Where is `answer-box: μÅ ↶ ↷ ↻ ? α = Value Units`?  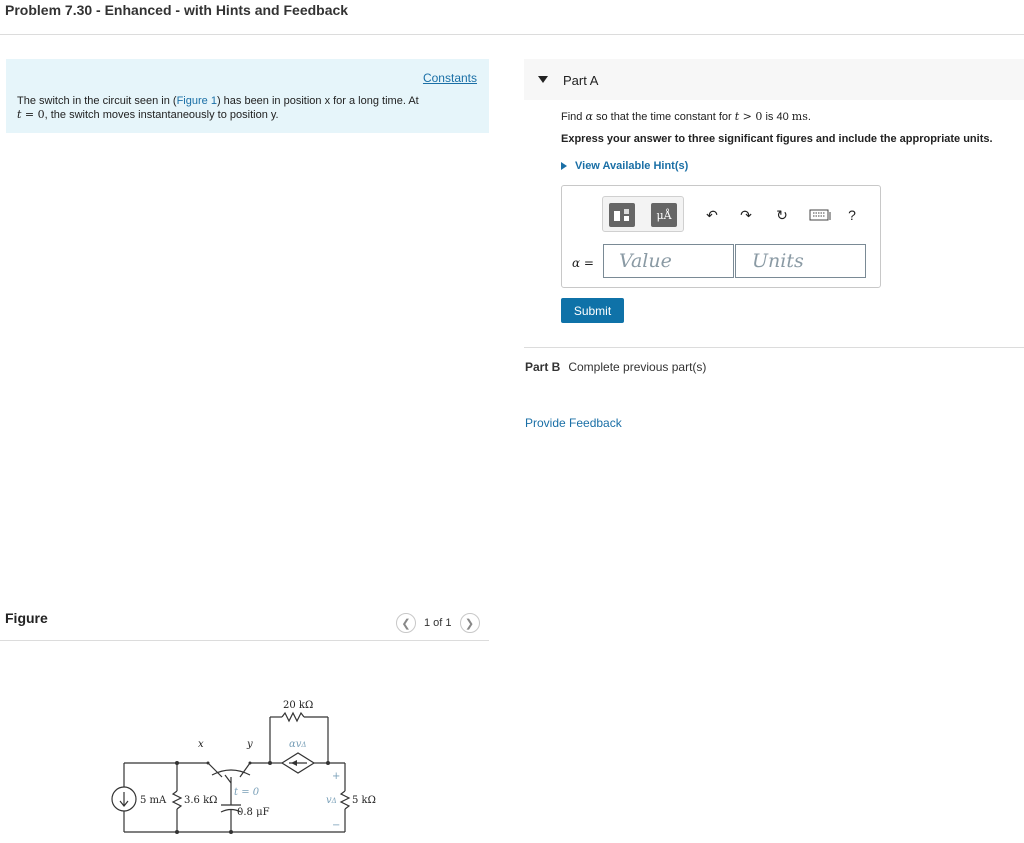
answer-box: μÅ ↶ ↷ ↻ ? α = Value Units is located at coordinates (721, 236).